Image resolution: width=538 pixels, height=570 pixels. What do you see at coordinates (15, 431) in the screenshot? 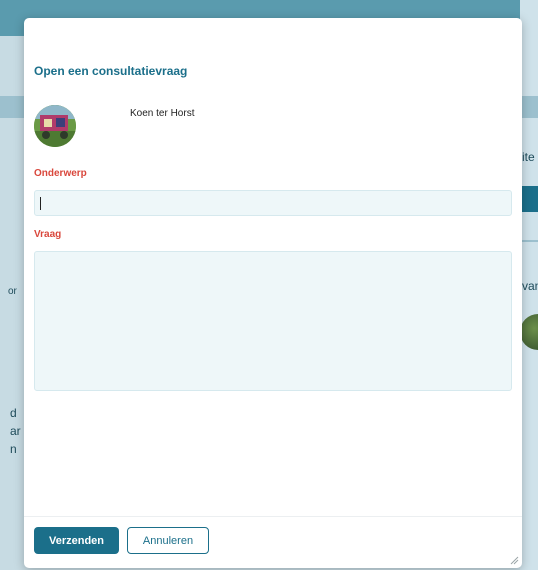
I see `background-text: ar` at bounding box center [15, 431].